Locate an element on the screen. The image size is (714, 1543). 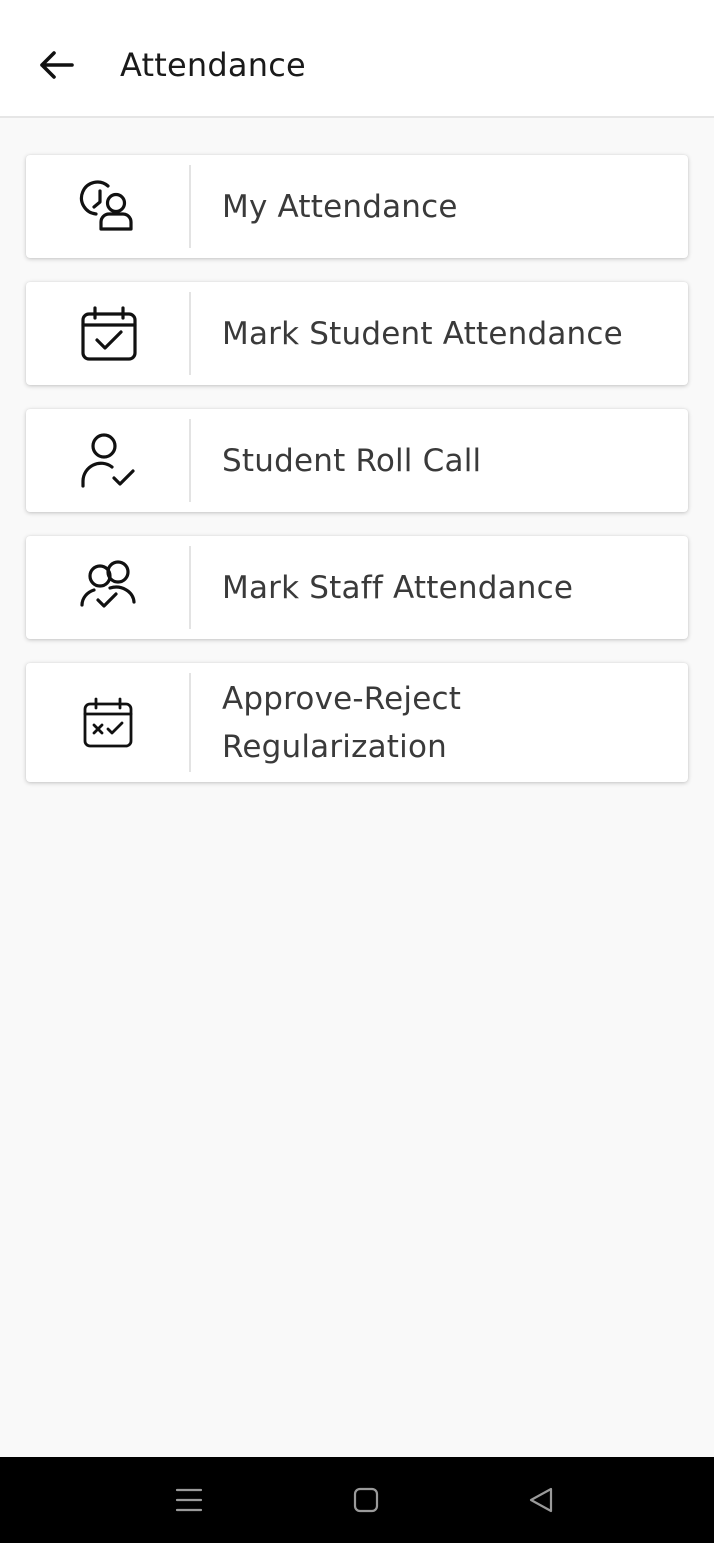
back-triangle-icon is located at coordinates (541, 1500).